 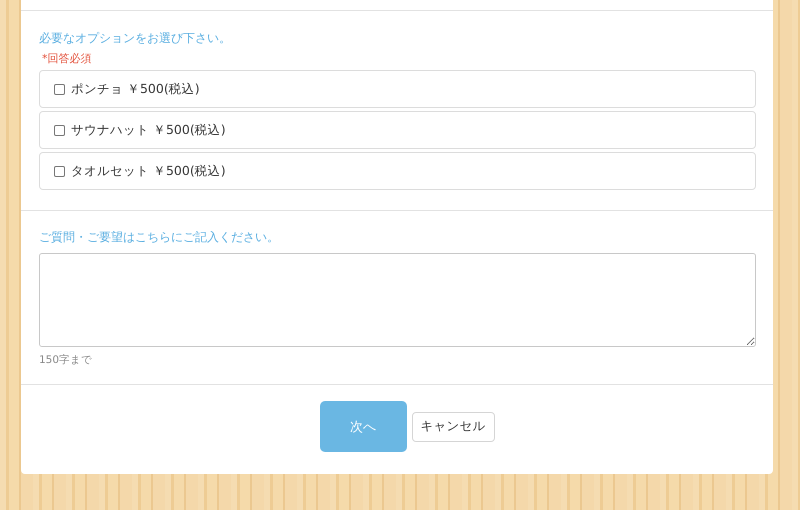 I want to click on option-label: ポンチョ ￥500(税込), so click(x=135, y=89).